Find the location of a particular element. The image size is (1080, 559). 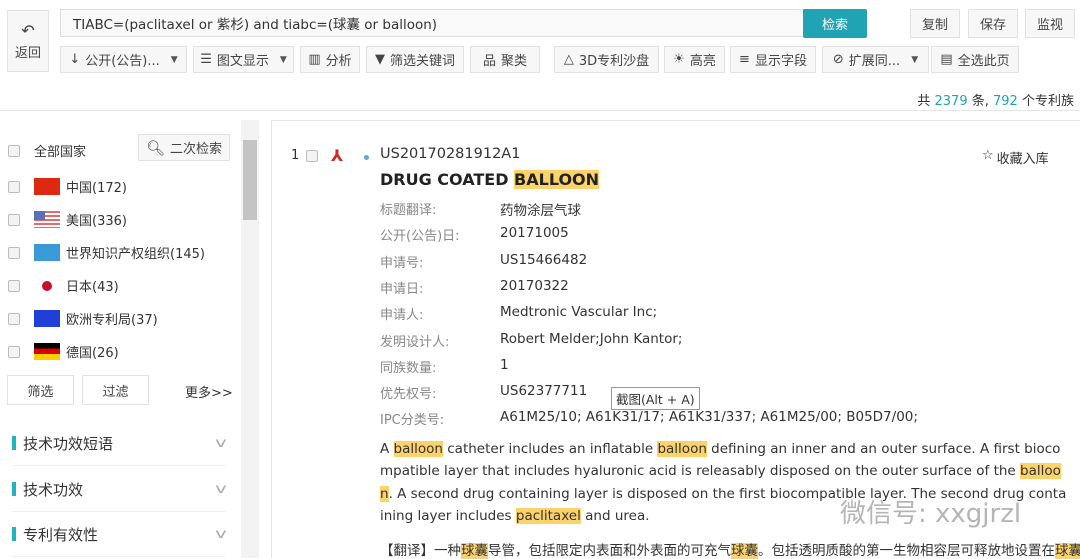

country-item-jp: 日本(43) is located at coordinates (63, 285).